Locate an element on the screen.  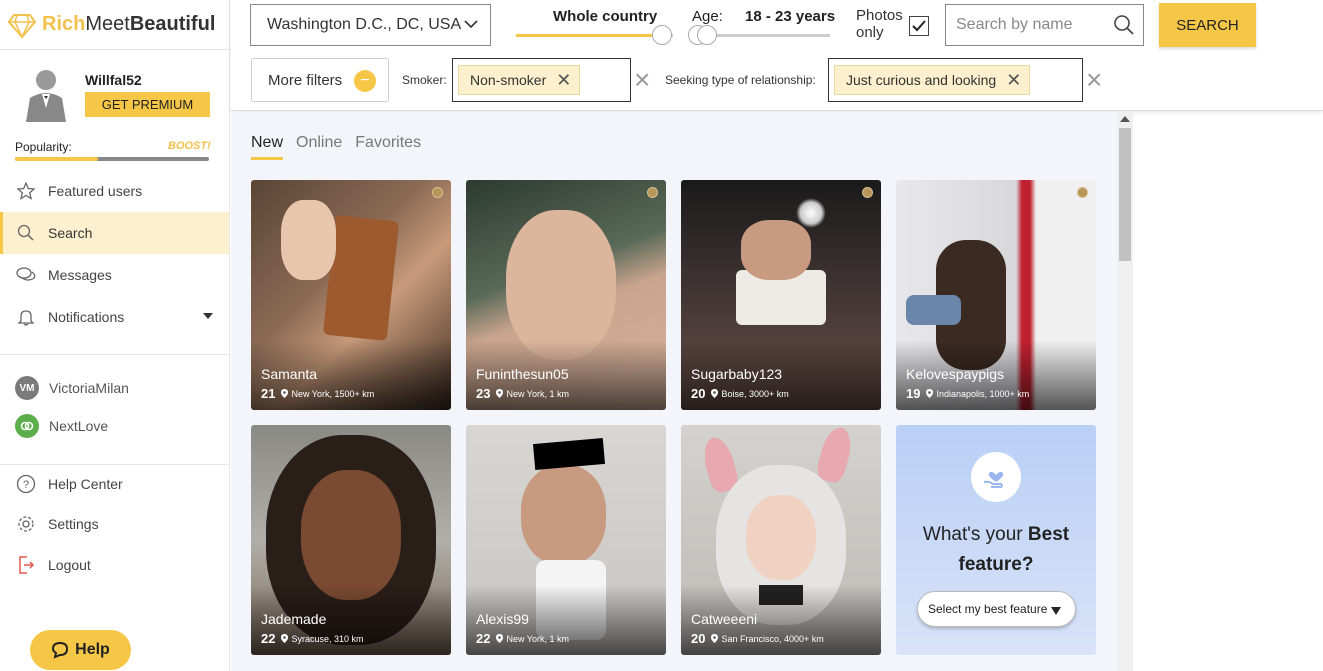
distance-slider is located at coordinates (594, 35).